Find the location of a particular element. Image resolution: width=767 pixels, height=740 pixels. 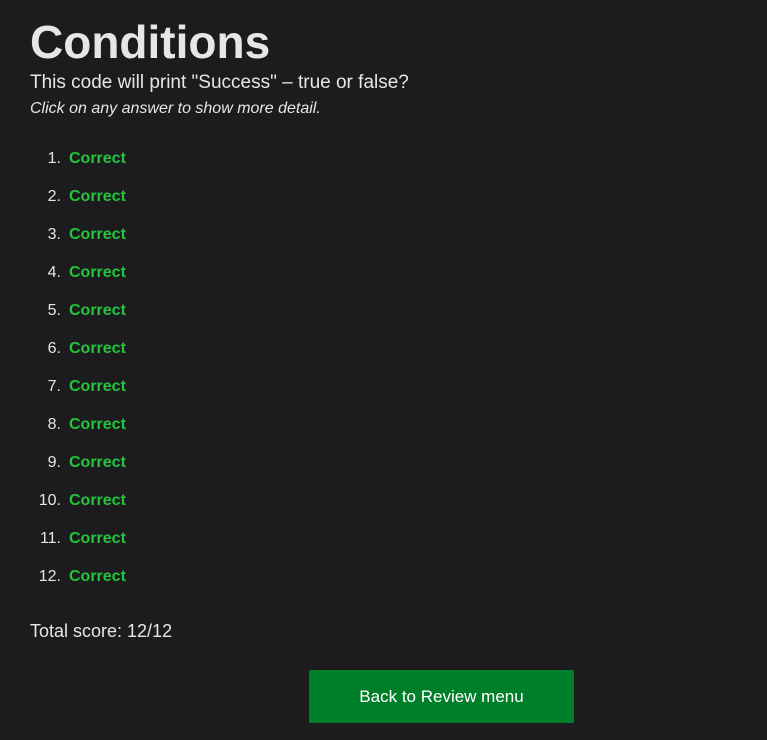

answer-item-1: 1. Correct is located at coordinates (78, 159).